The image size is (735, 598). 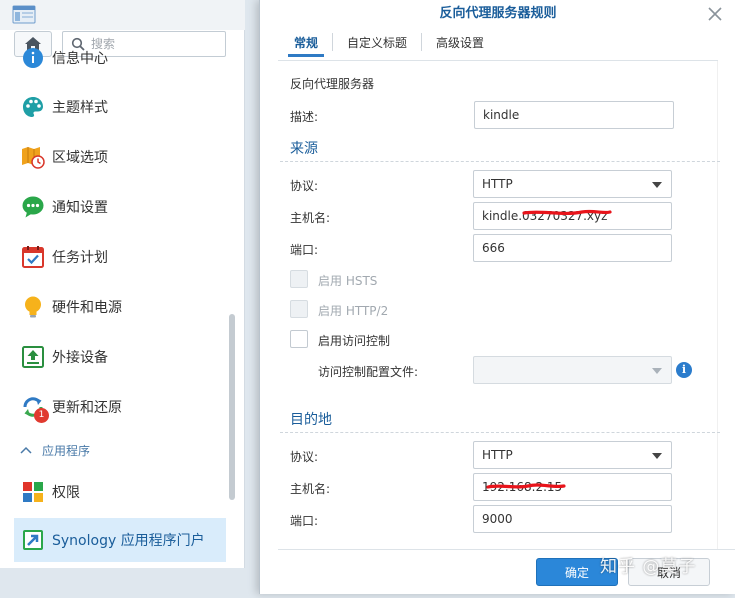 What do you see at coordinates (33, 207) in the screenshot?
I see `notification-chat-icon` at bounding box center [33, 207].